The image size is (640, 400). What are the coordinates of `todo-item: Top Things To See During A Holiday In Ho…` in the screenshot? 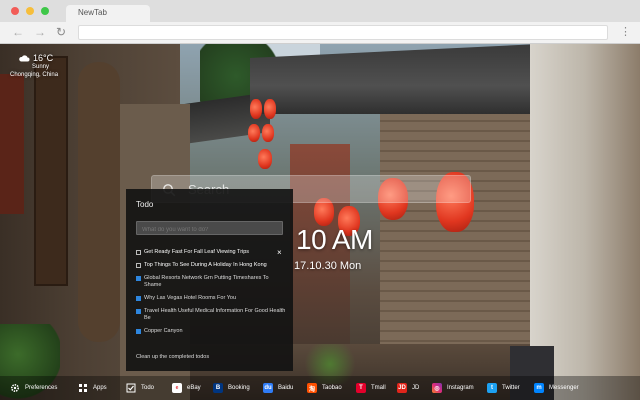 It's located at (211, 265).